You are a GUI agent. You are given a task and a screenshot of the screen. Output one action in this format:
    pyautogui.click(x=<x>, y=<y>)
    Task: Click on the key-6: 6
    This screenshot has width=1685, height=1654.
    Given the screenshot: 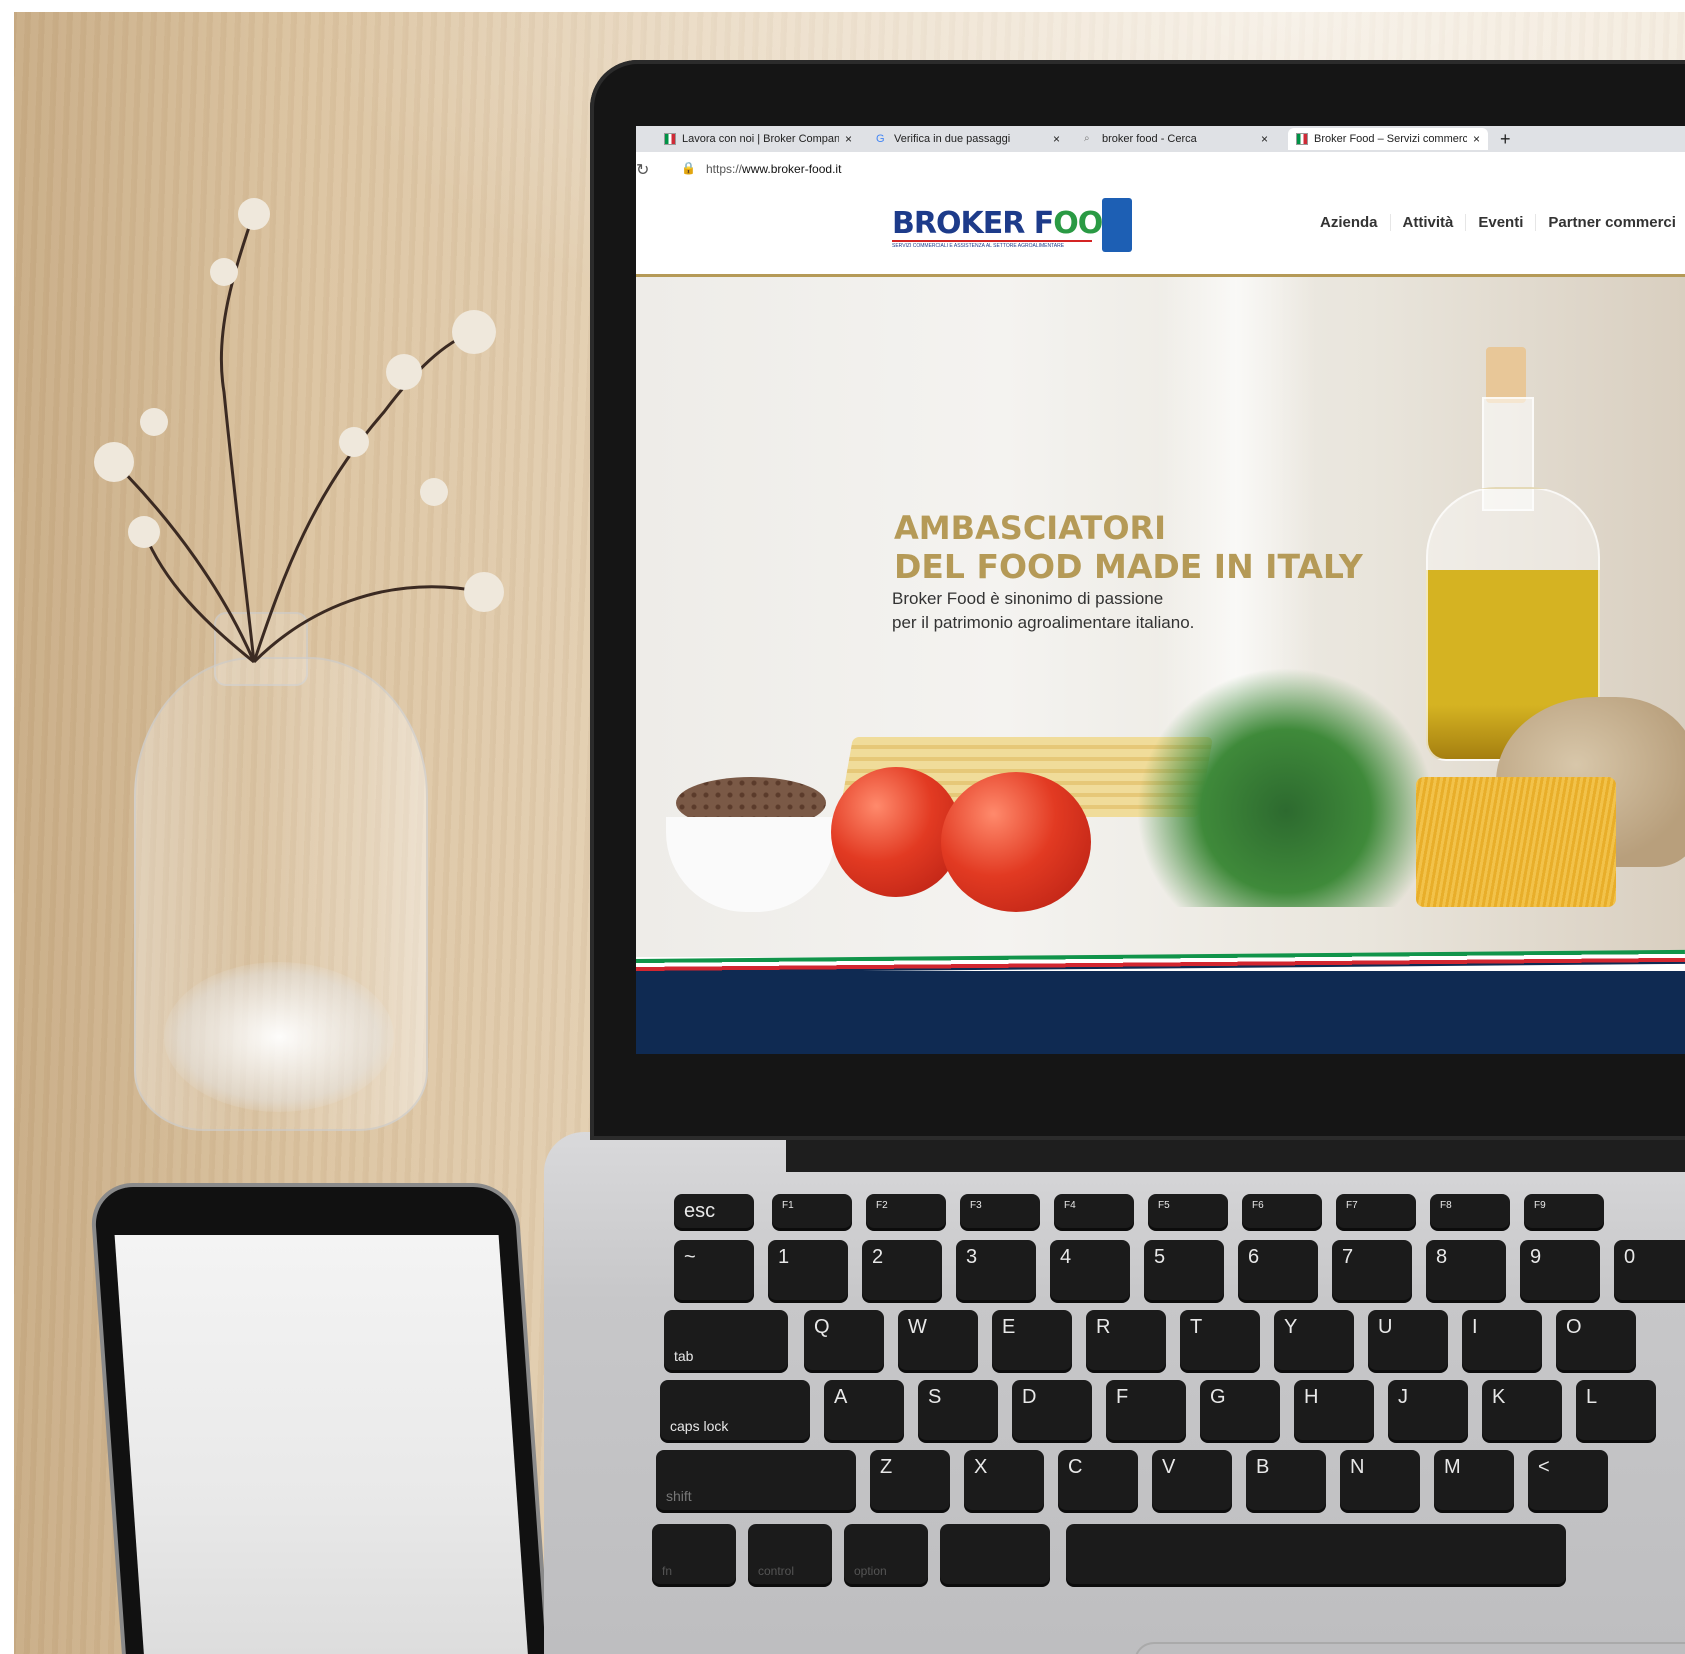 What is the action you would take?
    pyautogui.click(x=1278, y=1270)
    